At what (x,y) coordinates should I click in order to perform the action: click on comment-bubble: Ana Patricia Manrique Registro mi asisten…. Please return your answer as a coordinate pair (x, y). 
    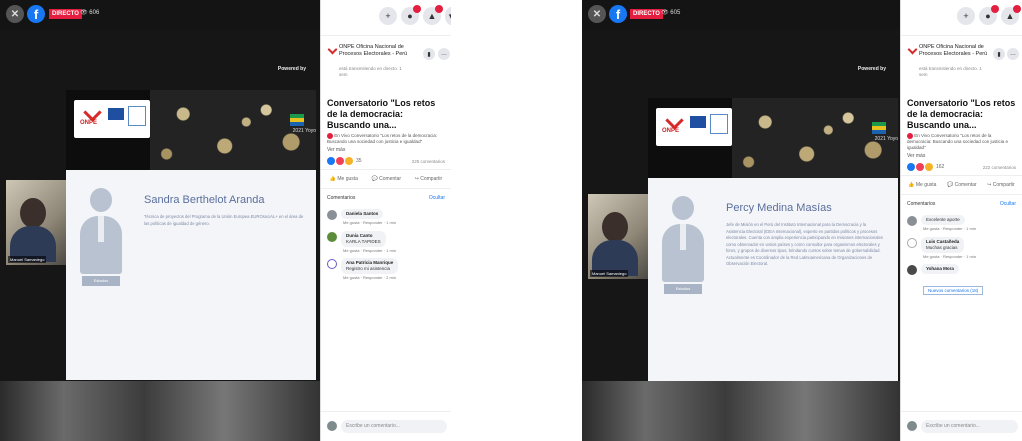
    Looking at the image, I should click on (370, 266).